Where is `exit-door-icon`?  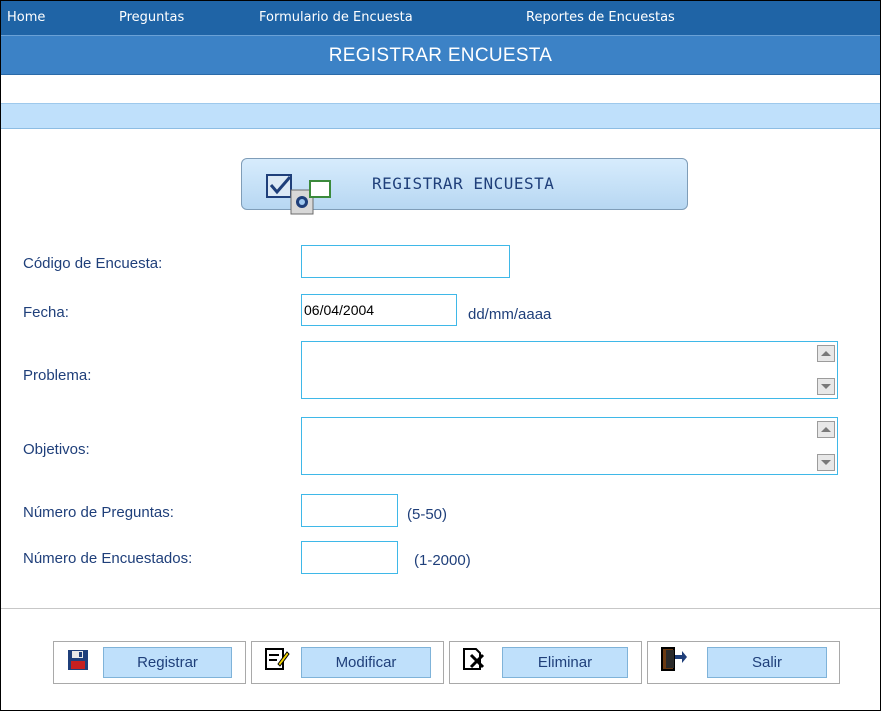
exit-door-icon is located at coordinates (674, 661).